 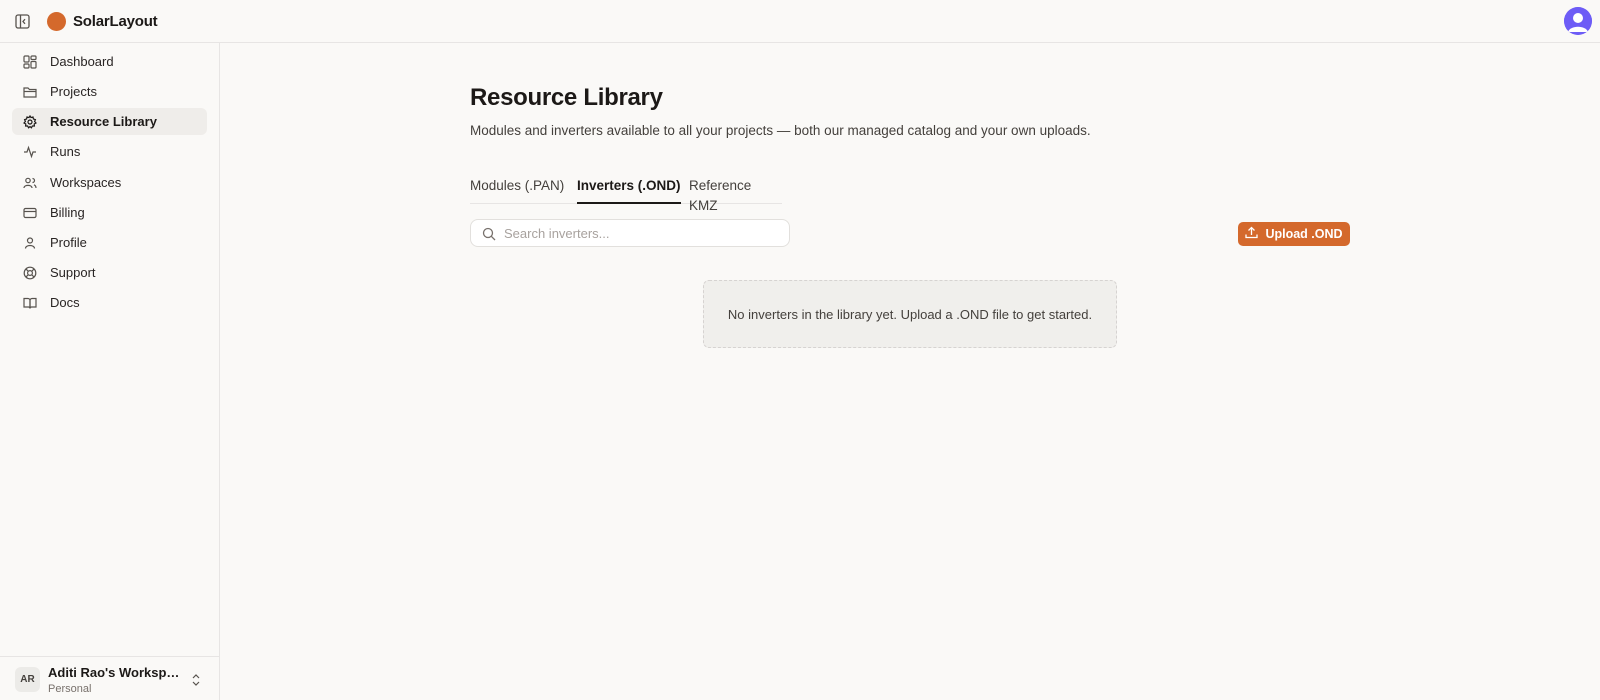 I want to click on upload-ond-button: Upload .OND, so click(x=1294, y=234).